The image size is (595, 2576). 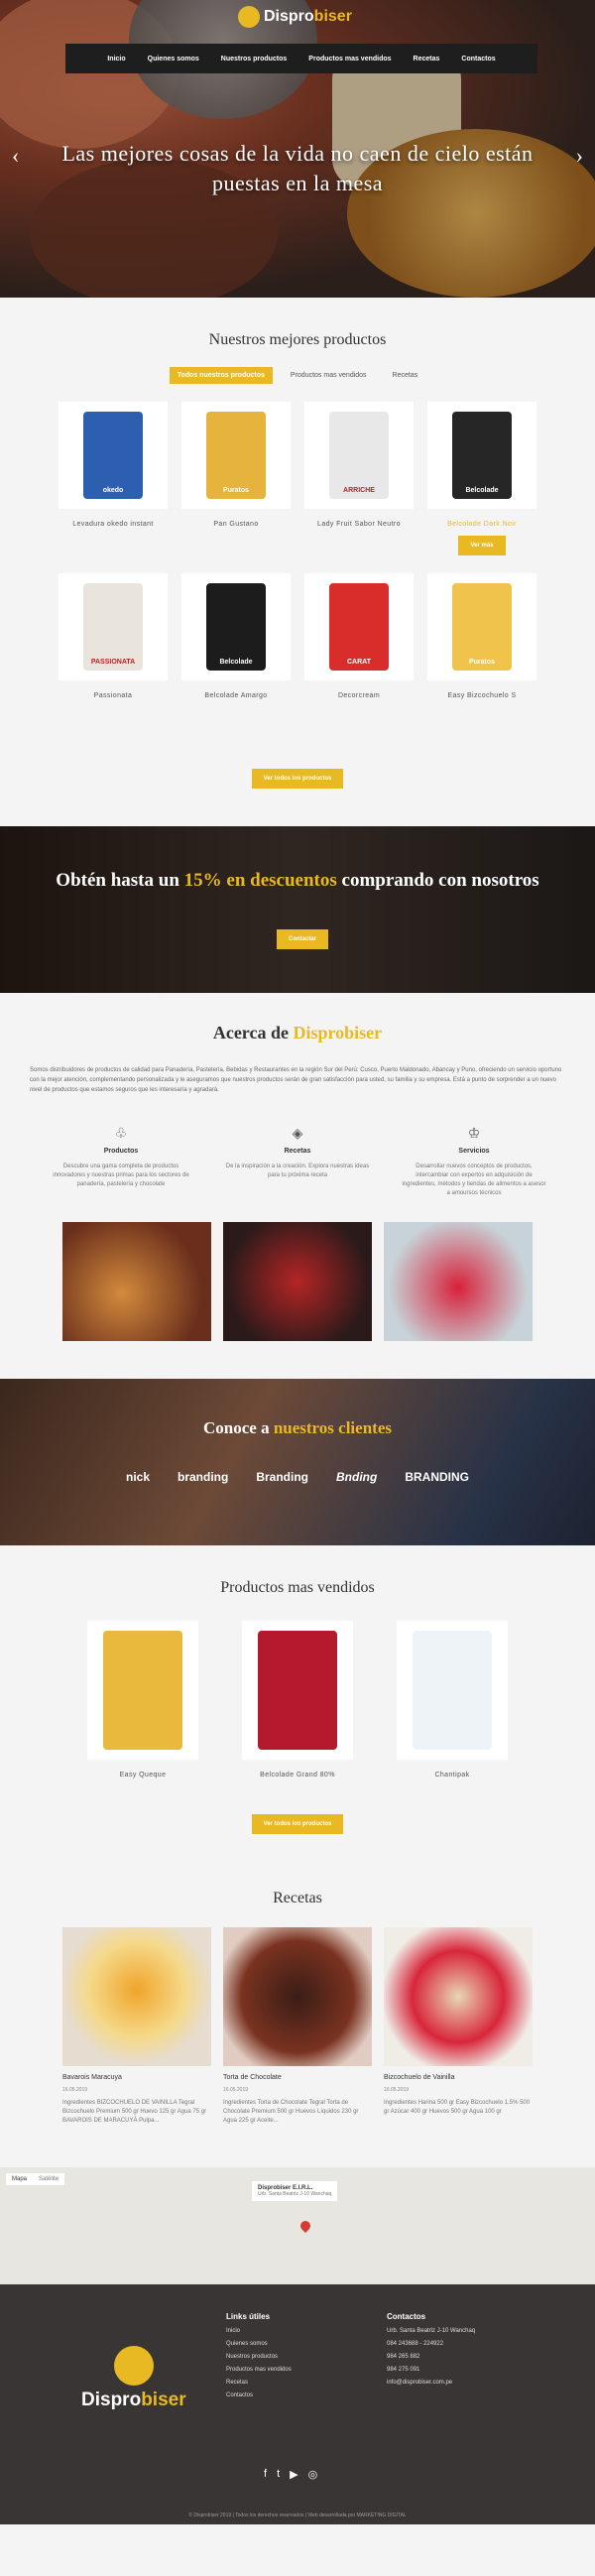 I want to click on product-card: okedo Levadura okedo instant, so click(x=113, y=478).